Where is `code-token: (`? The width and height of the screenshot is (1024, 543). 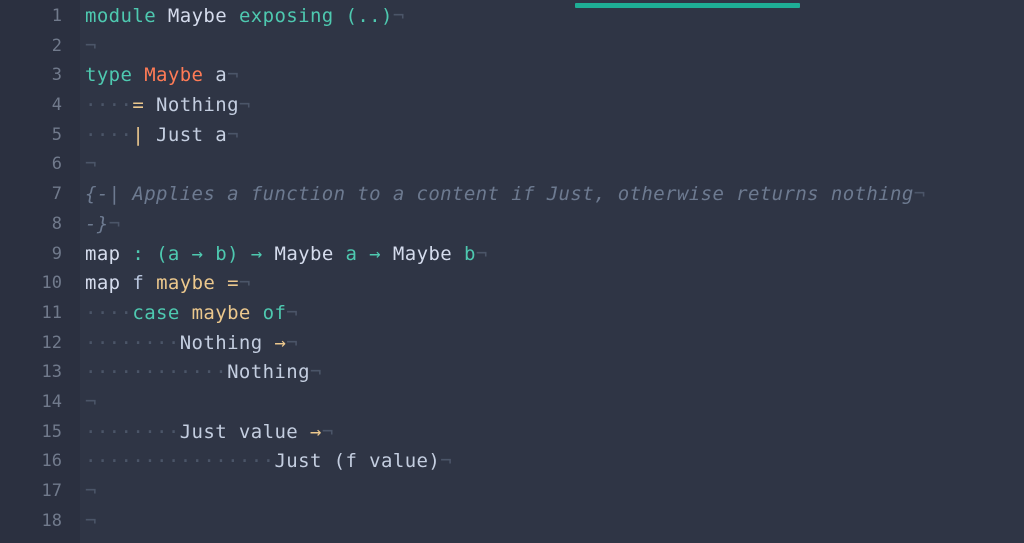
code-token: ( is located at coordinates (339, 461).